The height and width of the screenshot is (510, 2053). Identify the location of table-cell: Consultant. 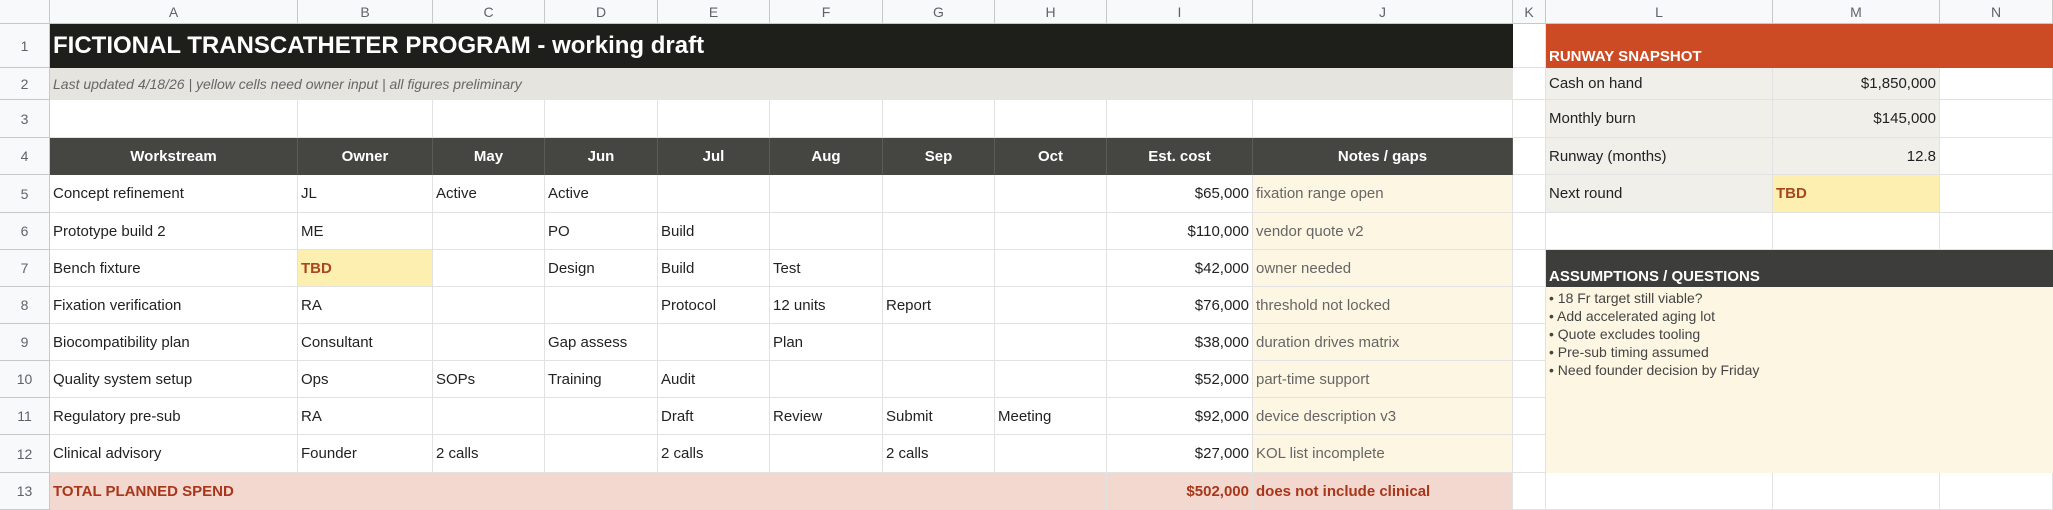
(365, 342).